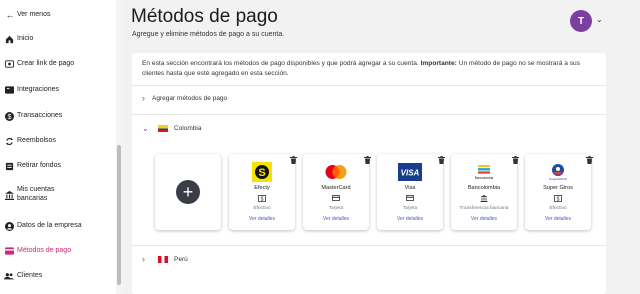 The width and height of the screenshot is (640, 294). What do you see at coordinates (9, 276) in the screenshot?
I see `clients-icon` at bounding box center [9, 276].